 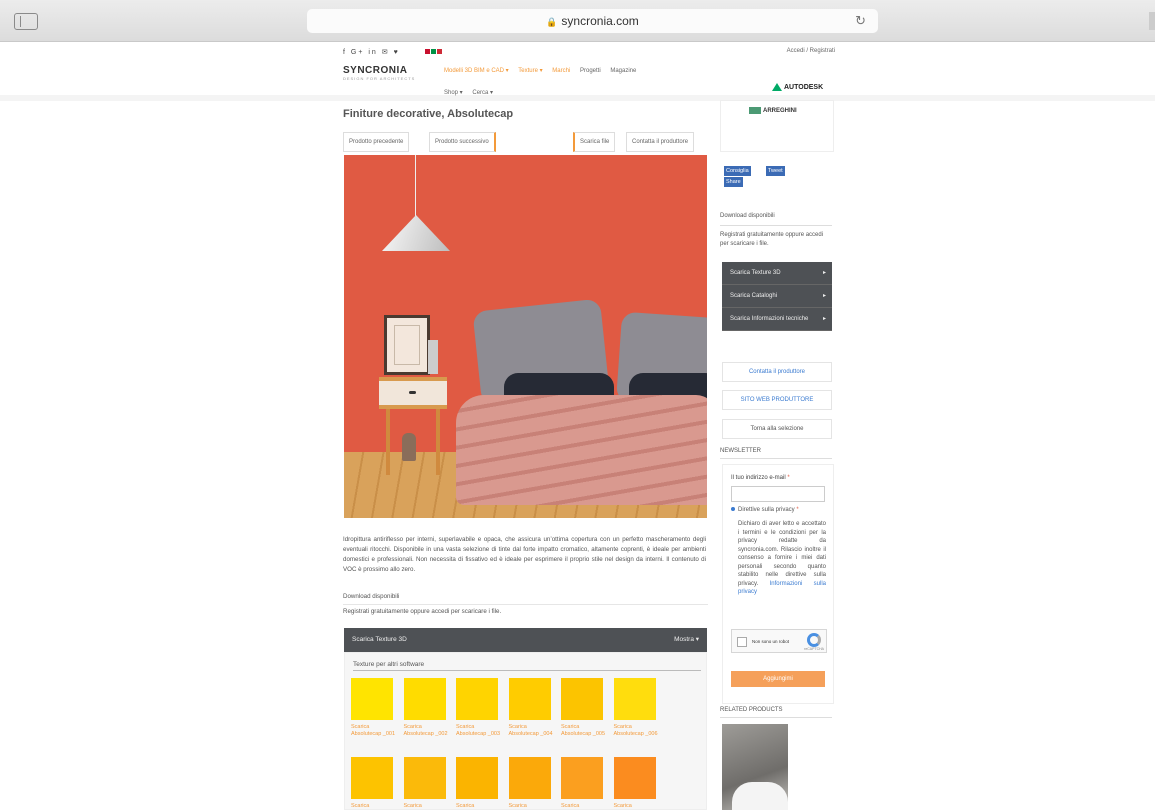 I want to click on pink-duvet, so click(x=581, y=450).